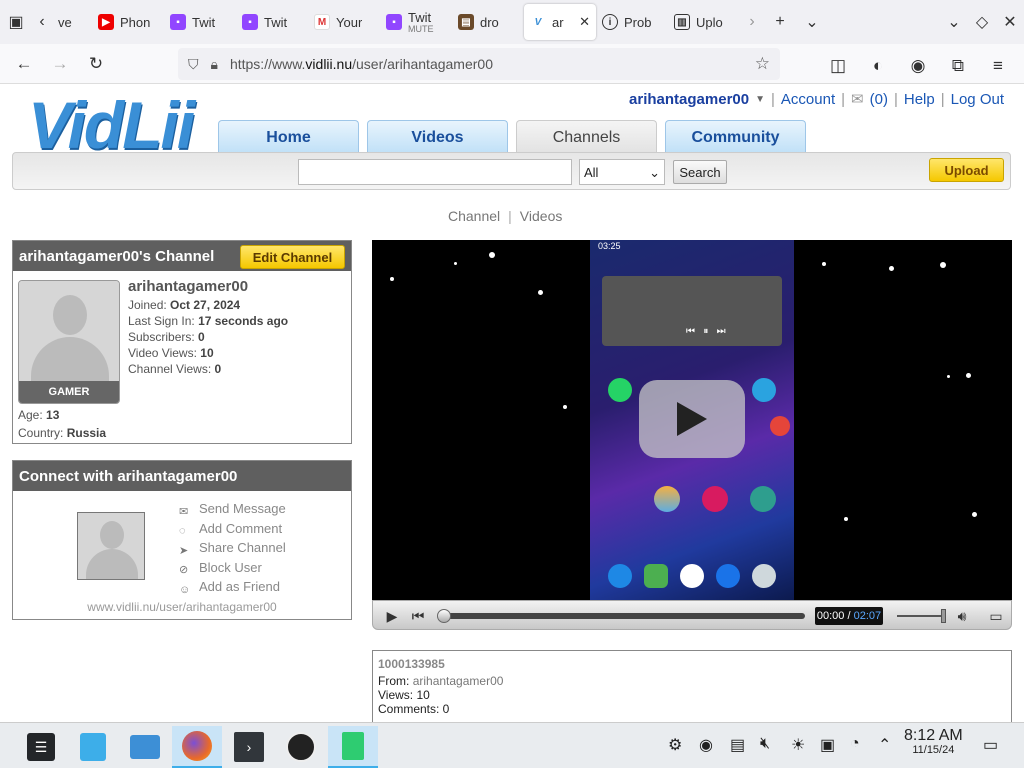  What do you see at coordinates (72, 22) in the screenshot?
I see `tab-0: ve` at bounding box center [72, 22].